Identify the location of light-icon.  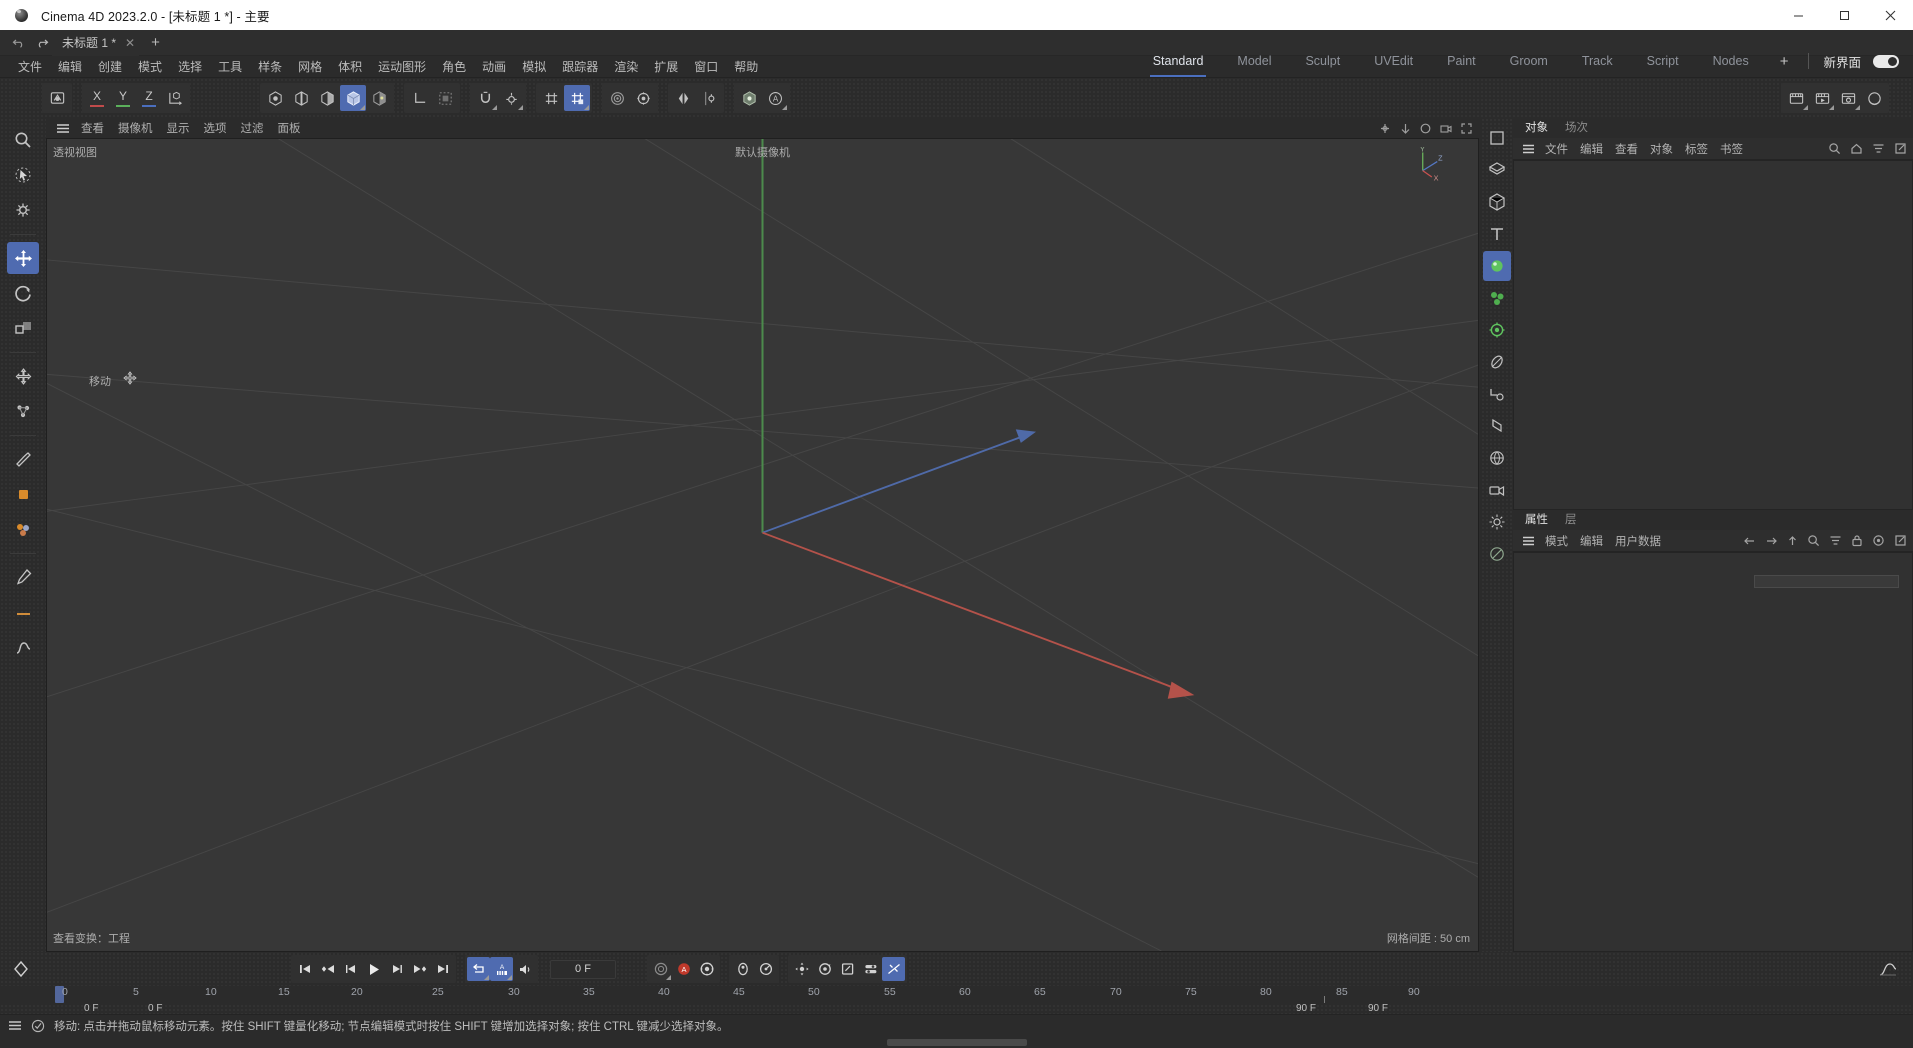
(1497, 522).